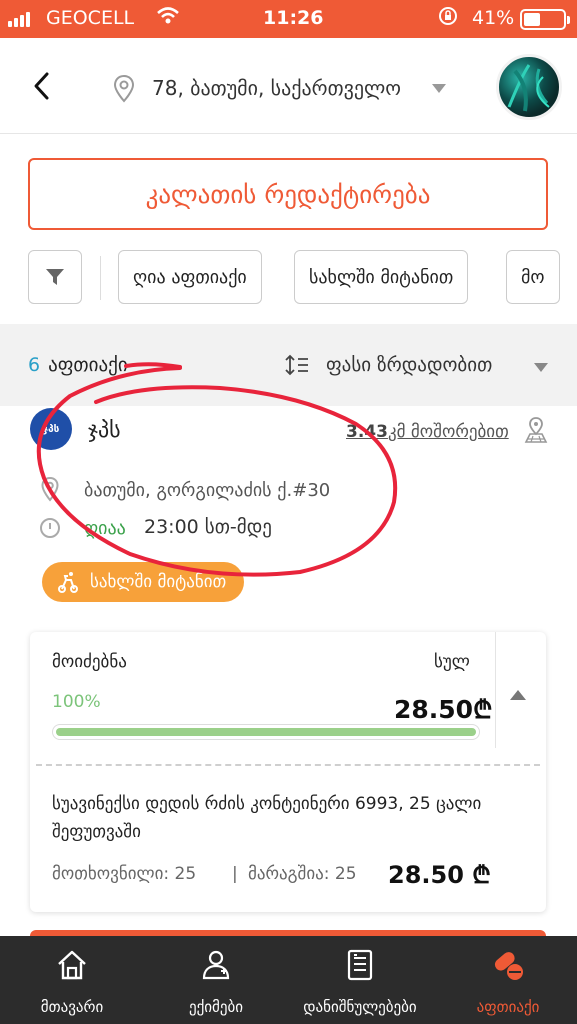  Describe the element at coordinates (529, 87) in the screenshot. I see `avatar` at that location.